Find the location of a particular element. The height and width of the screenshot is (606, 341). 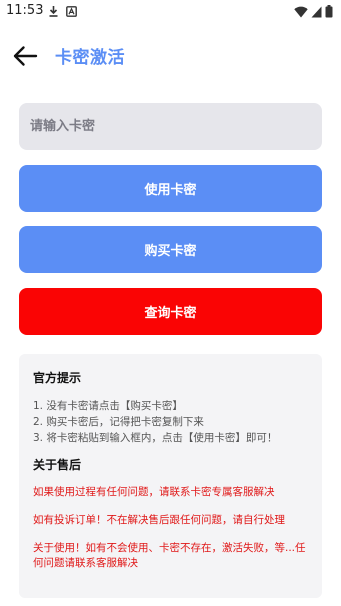

card-key-input is located at coordinates (170, 126).